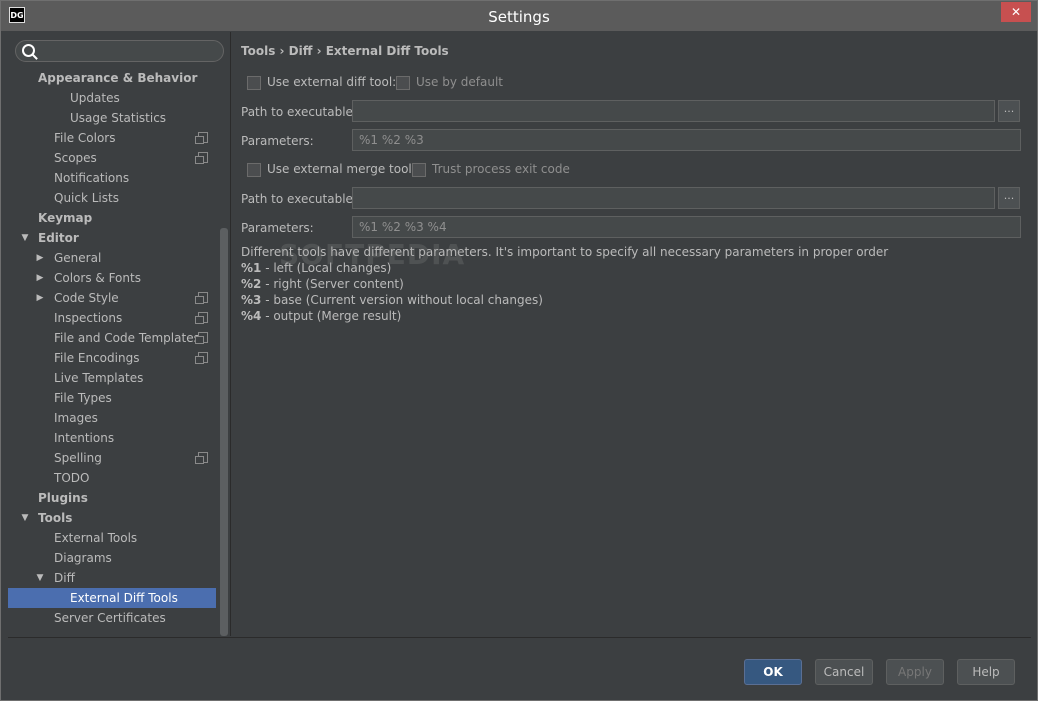  What do you see at coordinates (1016, 12) in the screenshot?
I see `close-button: ✕` at bounding box center [1016, 12].